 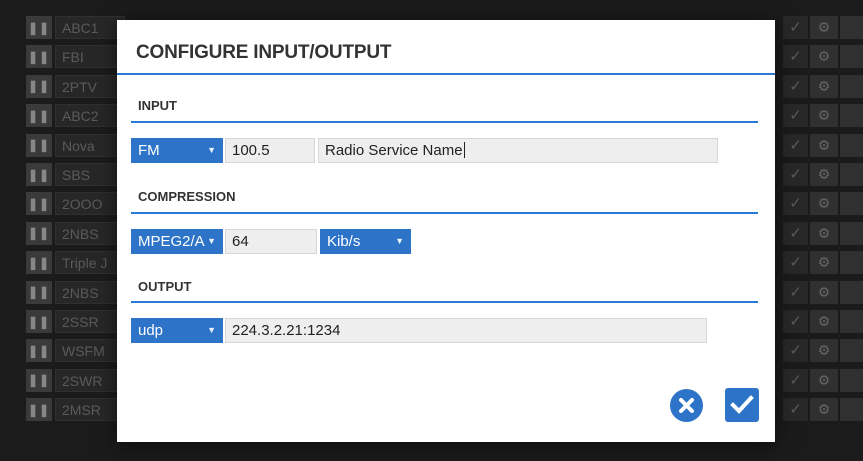 What do you see at coordinates (446, 74) in the screenshot?
I see `title-divider` at bounding box center [446, 74].